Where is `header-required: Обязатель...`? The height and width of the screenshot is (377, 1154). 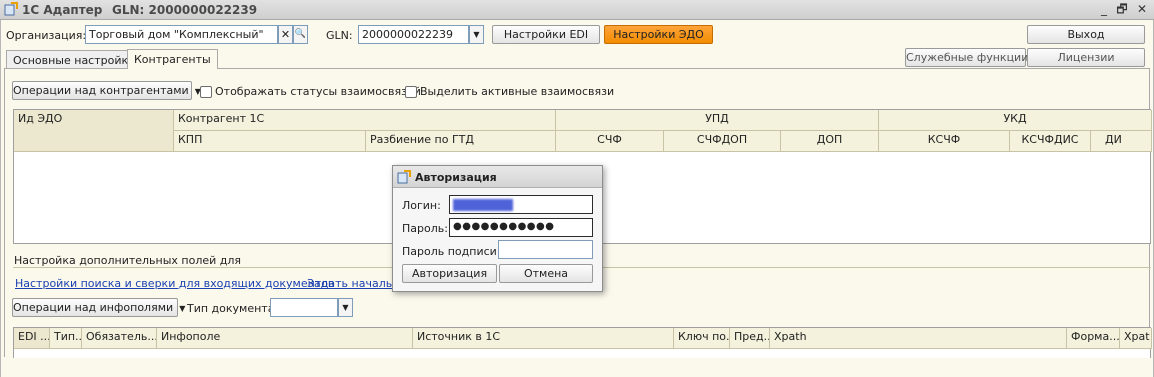
header-required: Обязатель... is located at coordinates (119, 338).